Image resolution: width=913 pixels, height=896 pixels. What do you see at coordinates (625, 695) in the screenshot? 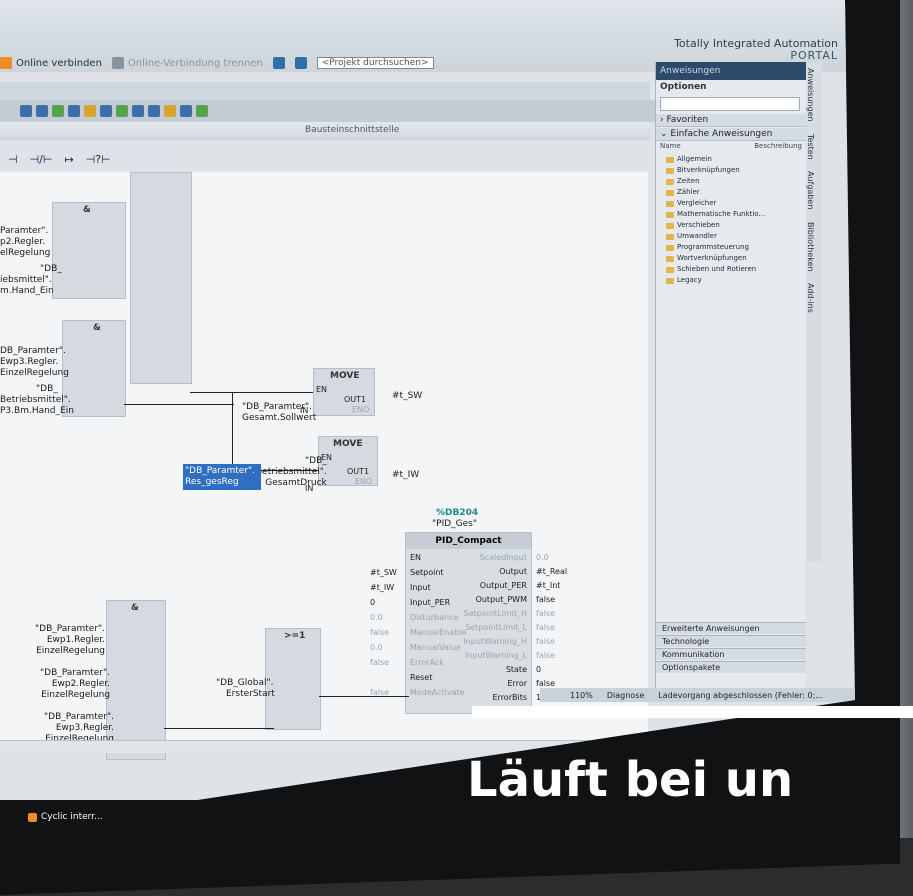
I see `diagnose-tab: Diagnose` at bounding box center [625, 695].